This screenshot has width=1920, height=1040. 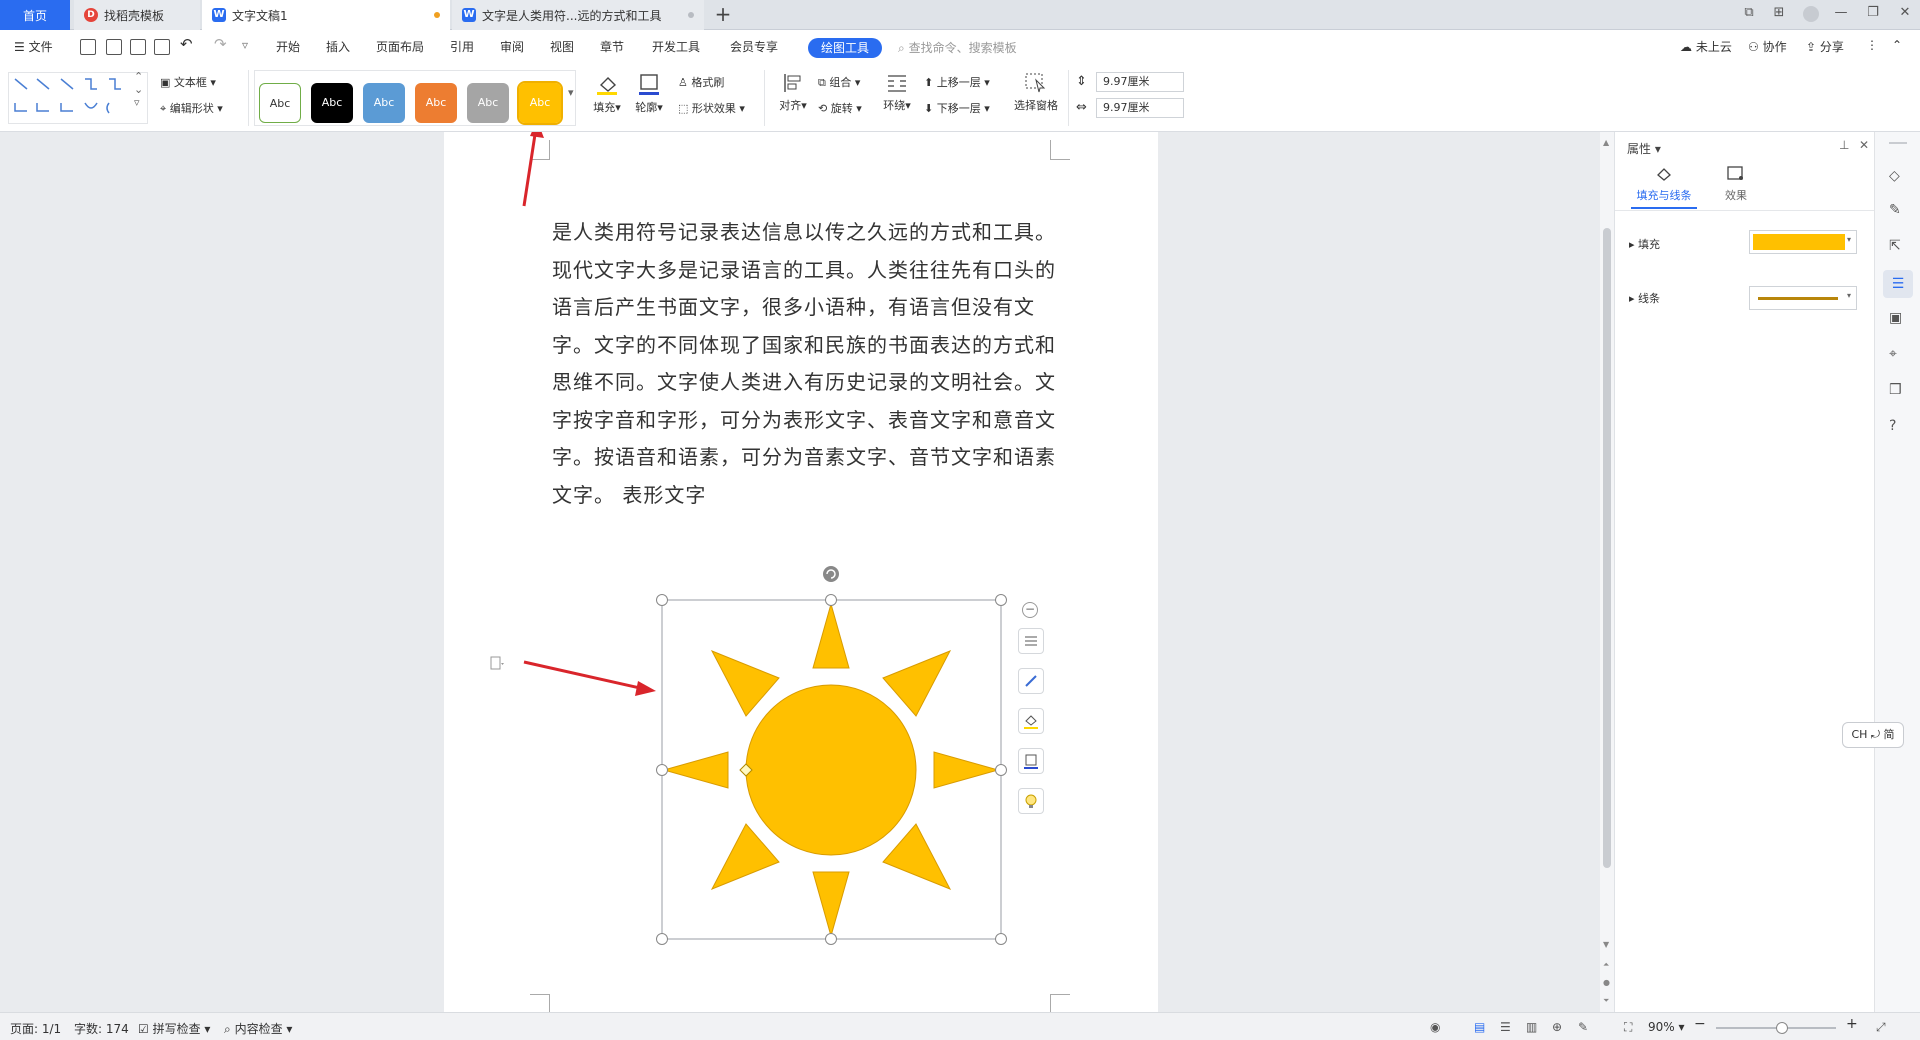 I want to click on format-painter-button: ♙ 格式刷, so click(x=701, y=82).